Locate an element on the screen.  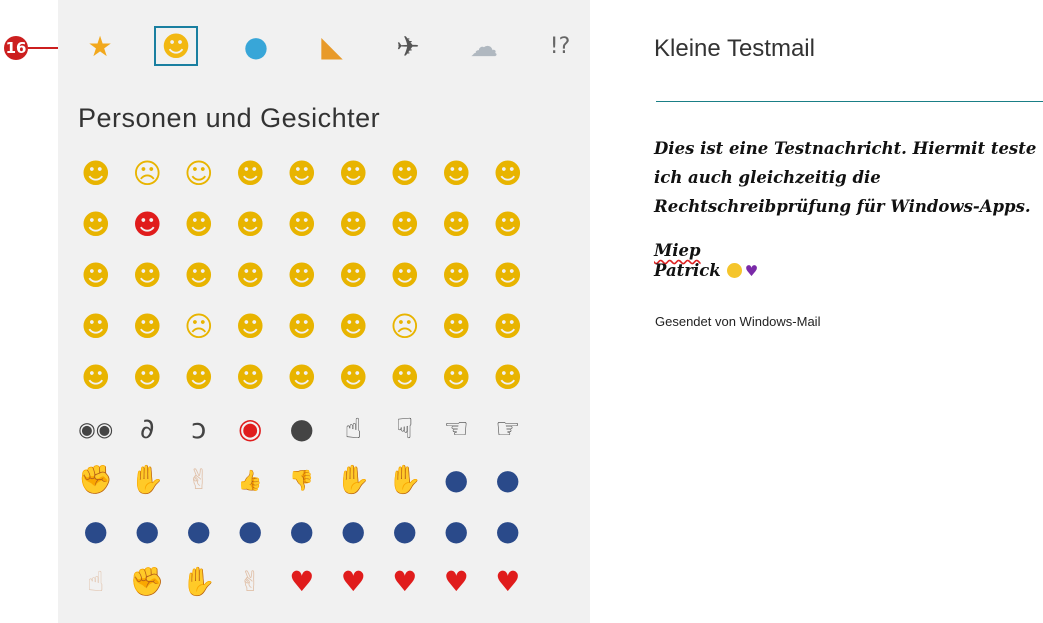
section-title: Personen und Gesichter is located at coordinates (229, 118).